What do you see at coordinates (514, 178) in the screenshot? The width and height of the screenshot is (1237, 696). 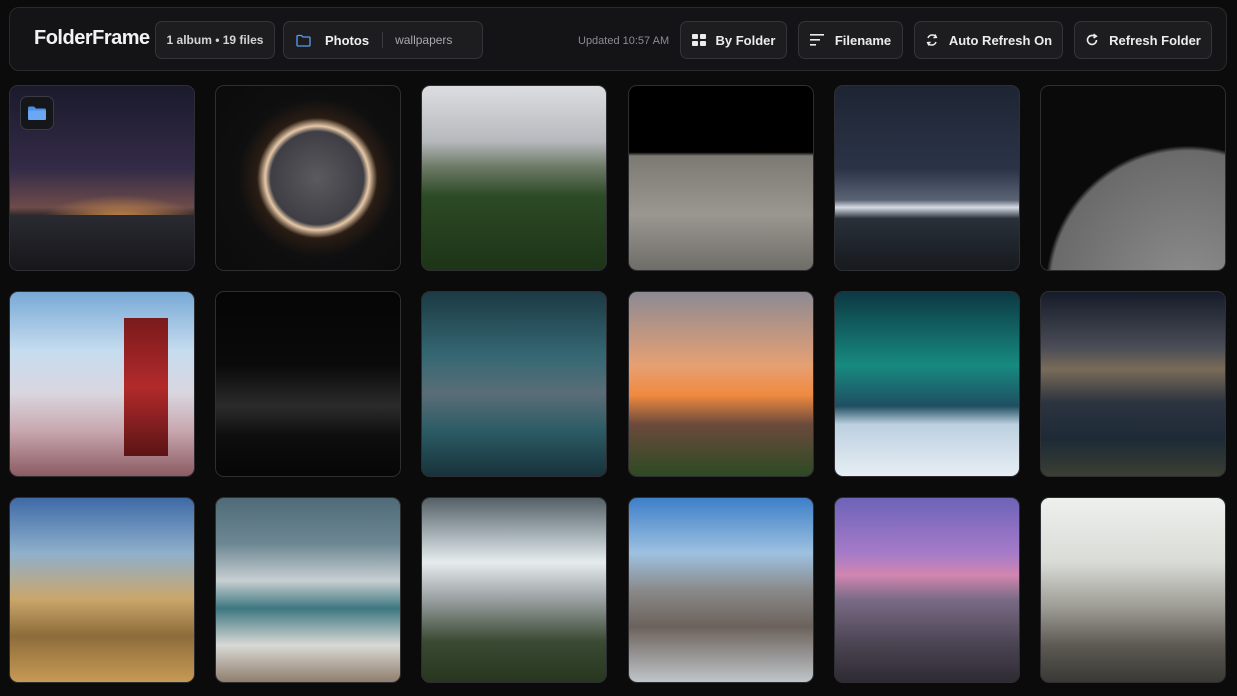 I see `photo-forest-clouds` at bounding box center [514, 178].